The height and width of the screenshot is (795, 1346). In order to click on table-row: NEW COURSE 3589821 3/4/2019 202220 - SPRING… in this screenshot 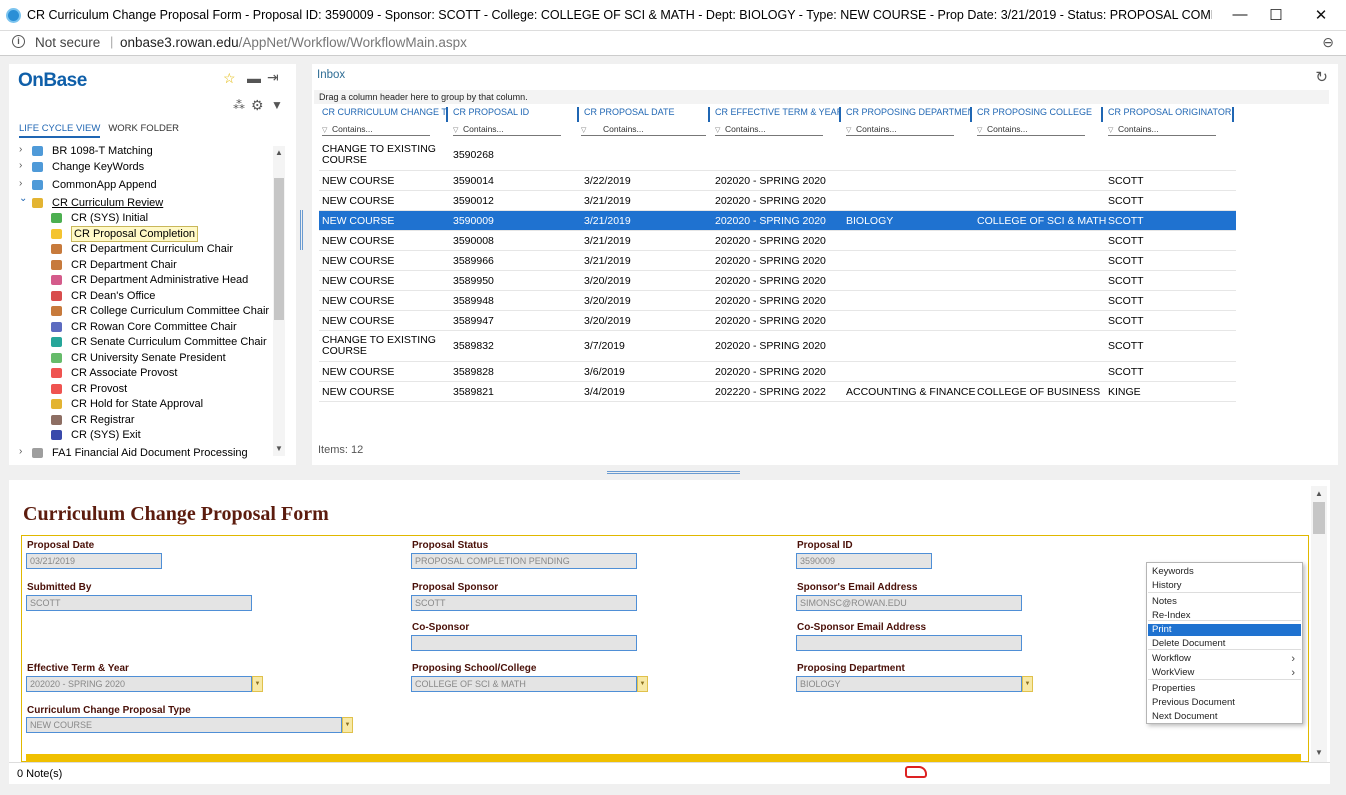, I will do `click(777, 392)`.